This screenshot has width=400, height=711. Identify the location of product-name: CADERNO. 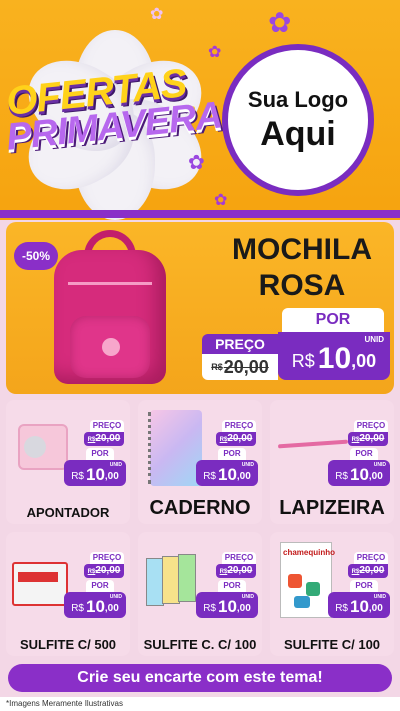
(200, 508).